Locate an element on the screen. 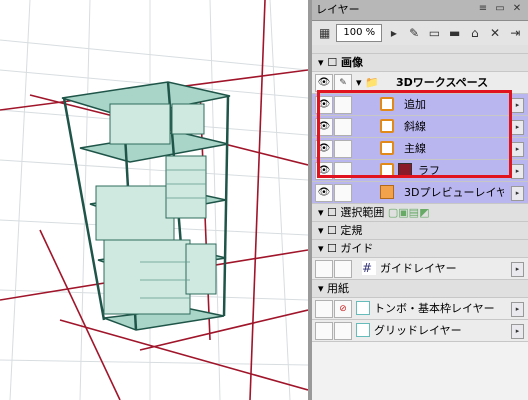  no-edit-icon: ⊘ is located at coordinates (343, 309).